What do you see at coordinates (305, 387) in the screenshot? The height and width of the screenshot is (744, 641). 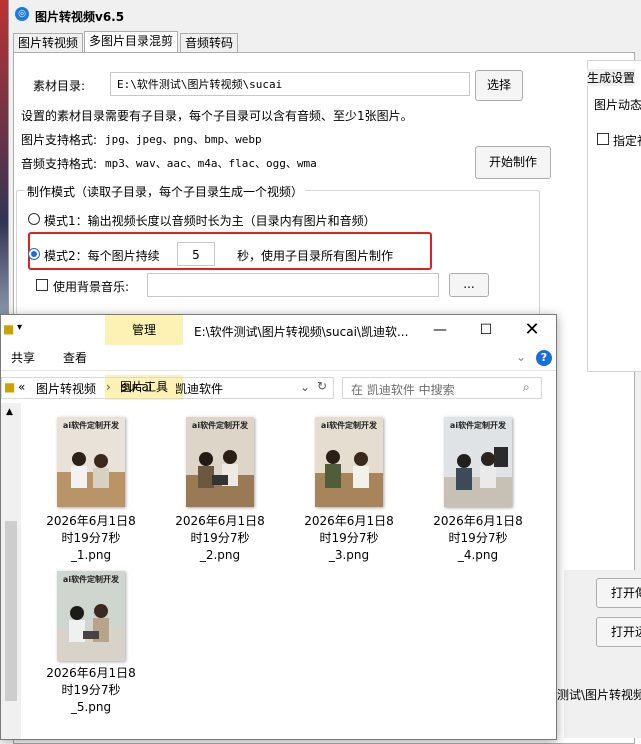 I see `address-dropdown-icon: ⌄` at bounding box center [305, 387].